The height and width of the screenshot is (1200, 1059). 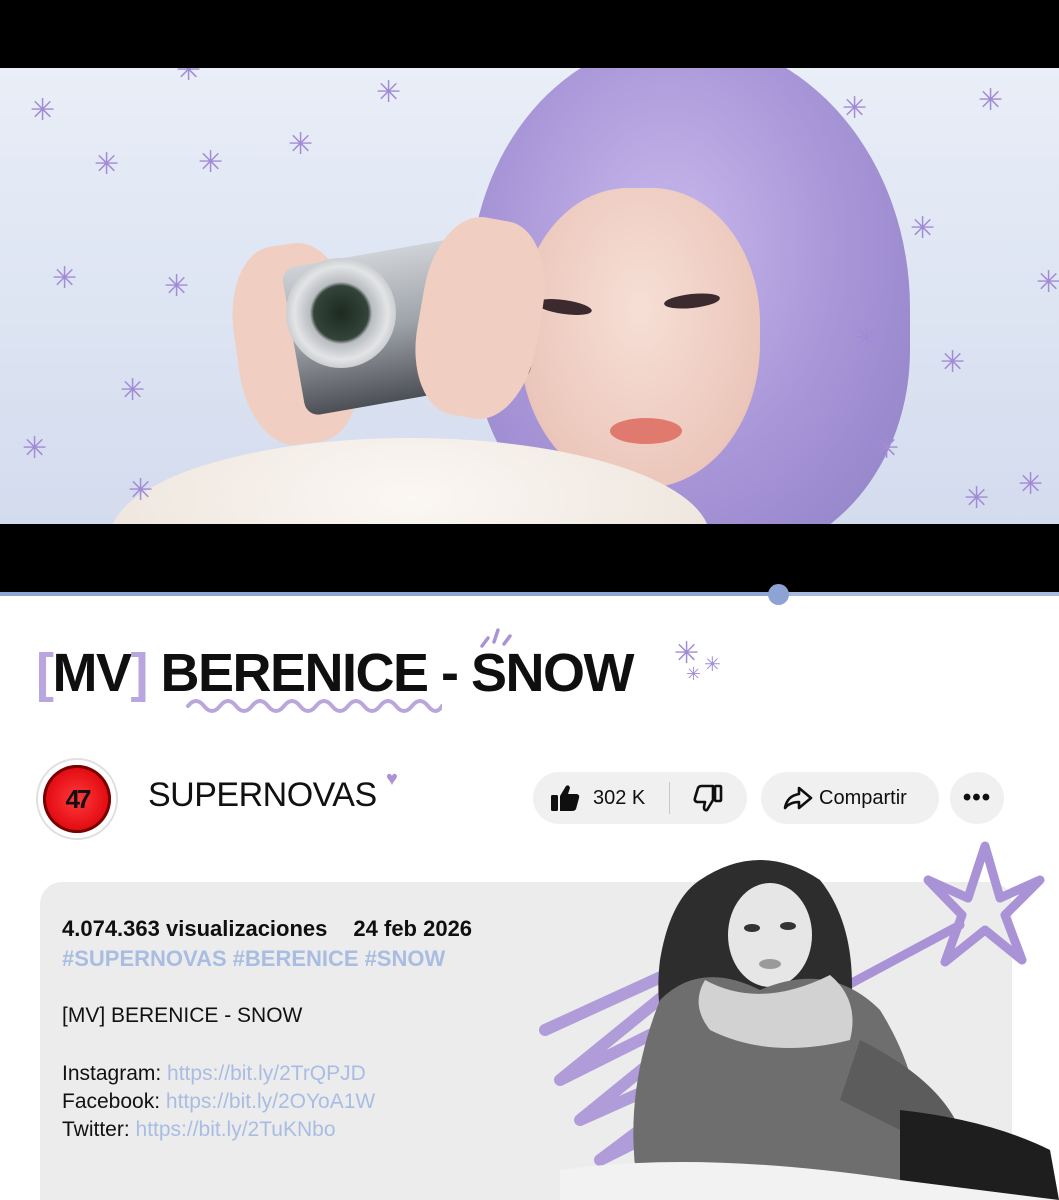 What do you see at coordinates (392, 779) in the screenshot?
I see `heart-icon: ♥` at bounding box center [392, 779].